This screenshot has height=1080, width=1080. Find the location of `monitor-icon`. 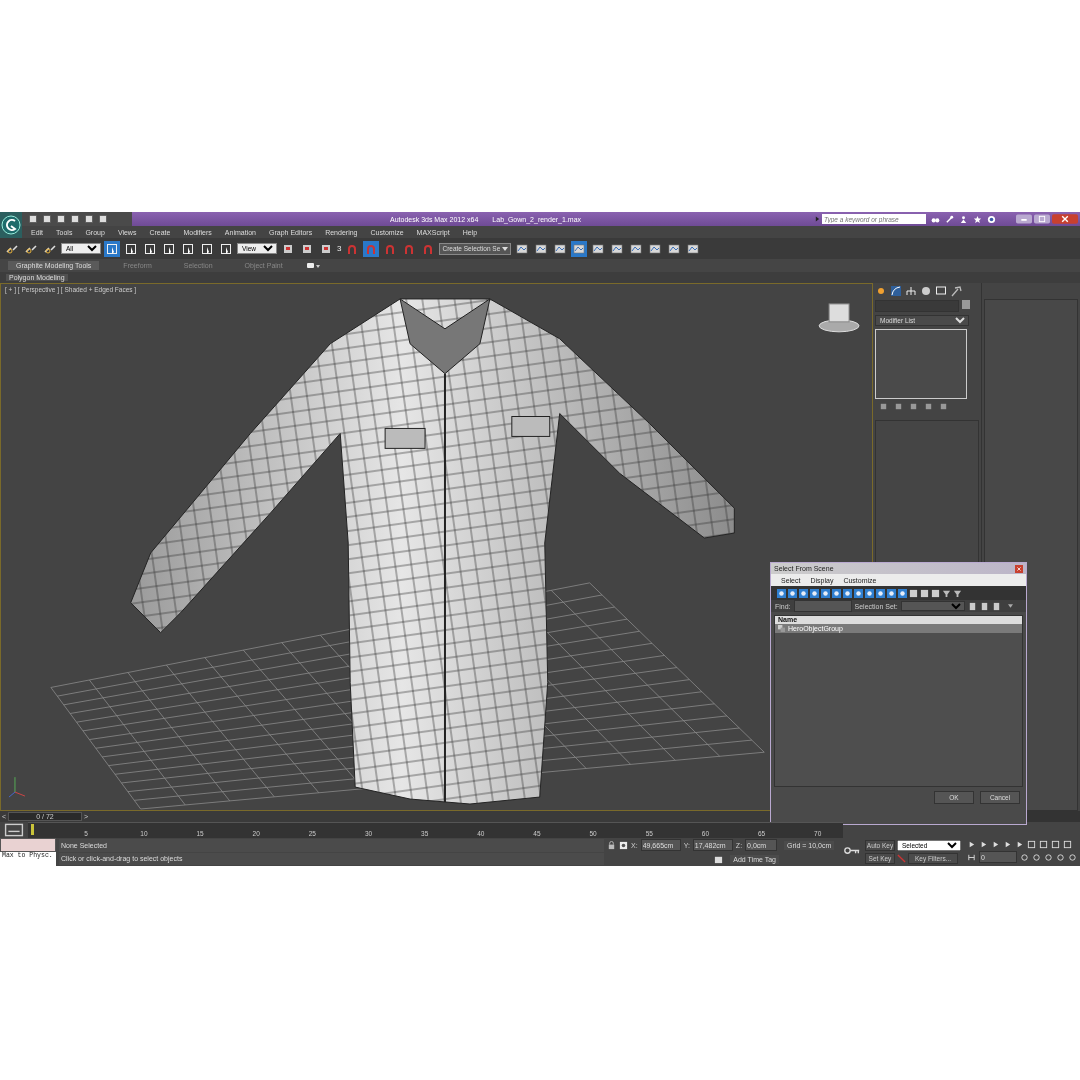

monitor-icon is located at coordinates (941, 291).